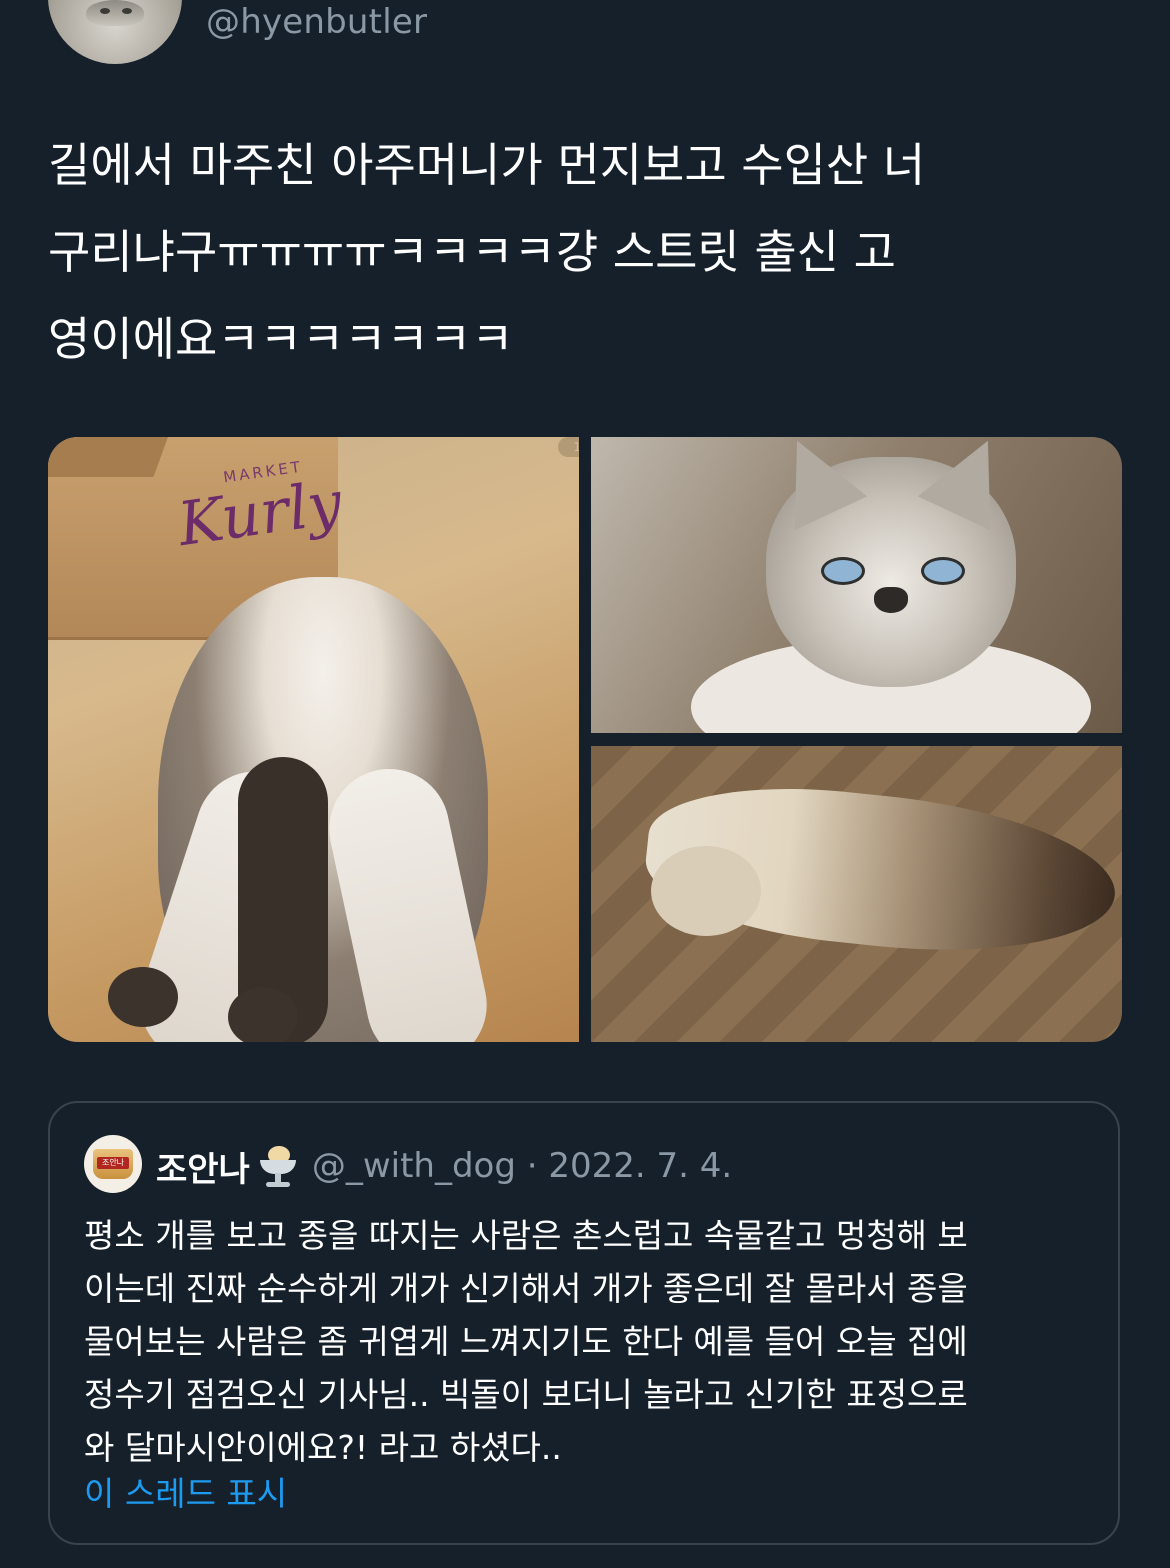 The height and width of the screenshot is (1568, 1170). What do you see at coordinates (891, 600) in the screenshot?
I see `cat-nose` at bounding box center [891, 600].